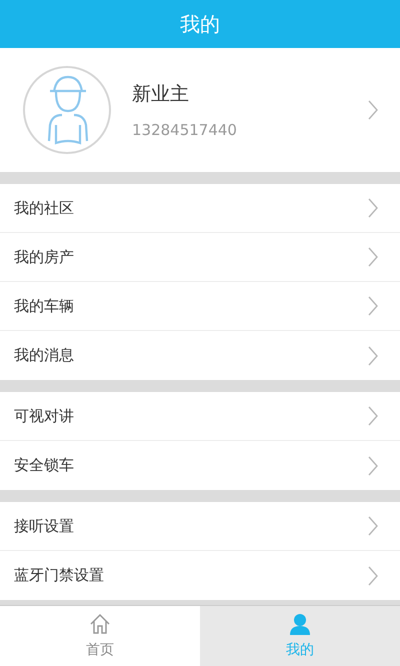  What do you see at coordinates (44, 257) in the screenshot?
I see `menu-label: 我的房产` at bounding box center [44, 257].